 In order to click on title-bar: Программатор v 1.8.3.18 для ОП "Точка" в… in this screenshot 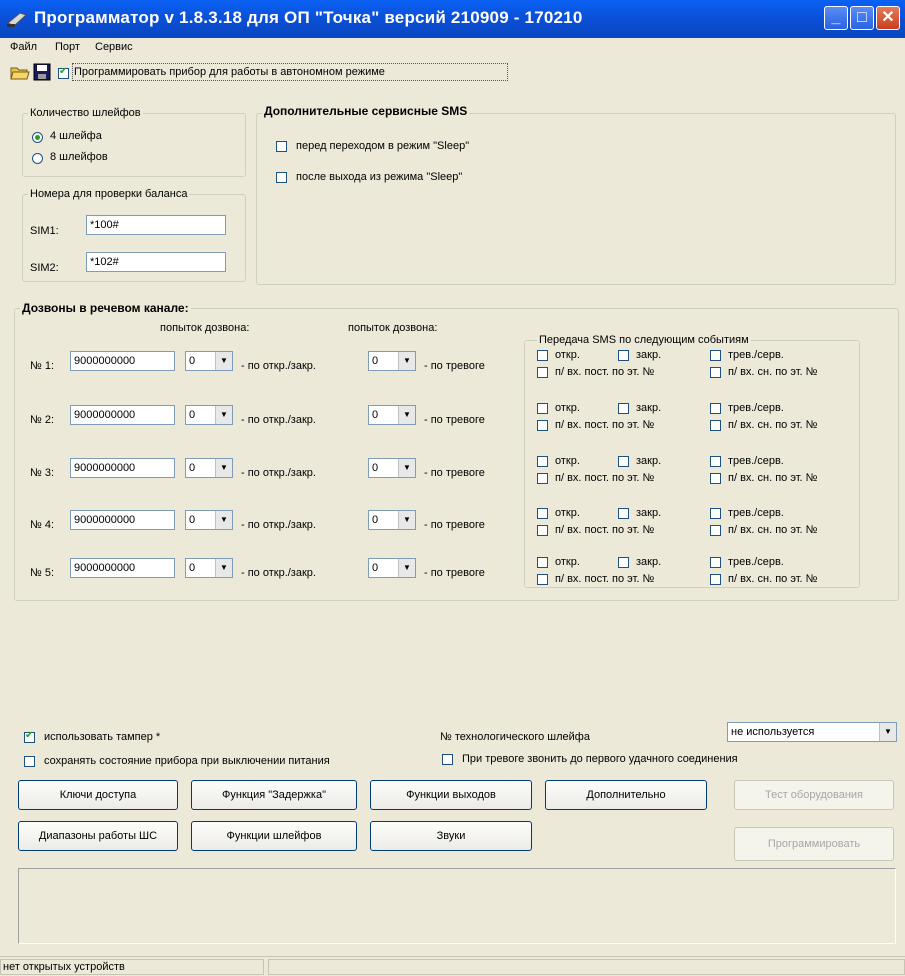, I will do `click(452, 19)`.